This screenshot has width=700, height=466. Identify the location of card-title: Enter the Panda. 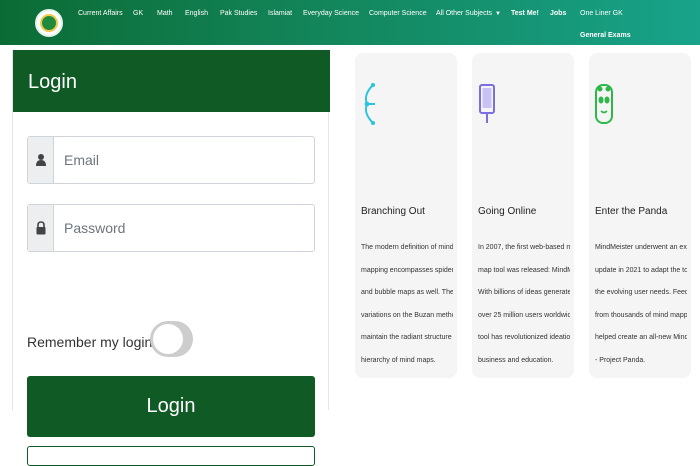
(631, 211).